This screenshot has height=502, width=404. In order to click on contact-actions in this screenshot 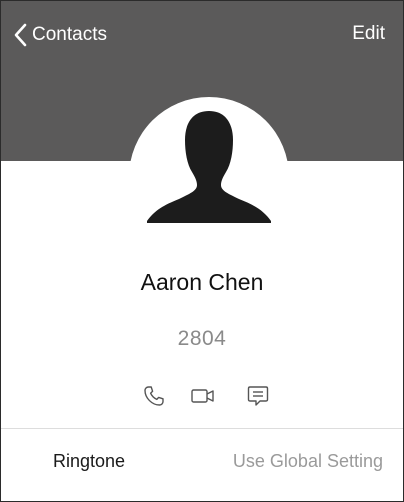, I will do `click(202, 396)`.